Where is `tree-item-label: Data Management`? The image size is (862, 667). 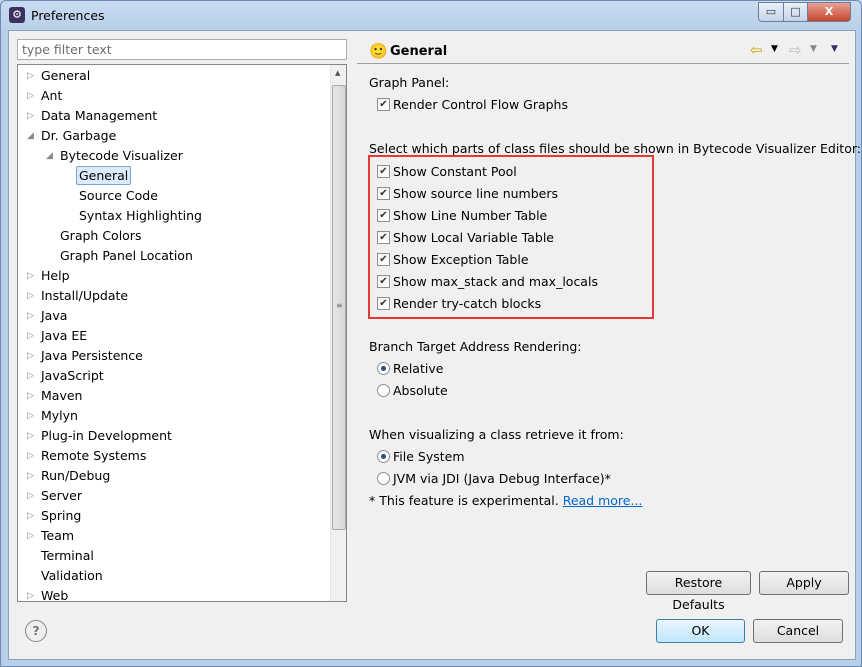 tree-item-label: Data Management is located at coordinates (99, 115).